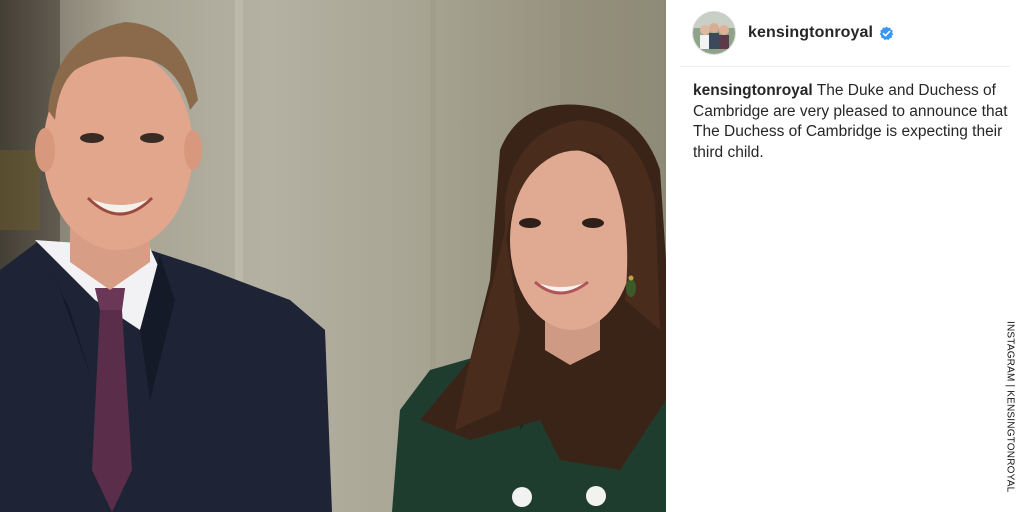 The width and height of the screenshot is (1024, 512). Describe the element at coordinates (845, 66) in the screenshot. I see `header-divider` at that location.